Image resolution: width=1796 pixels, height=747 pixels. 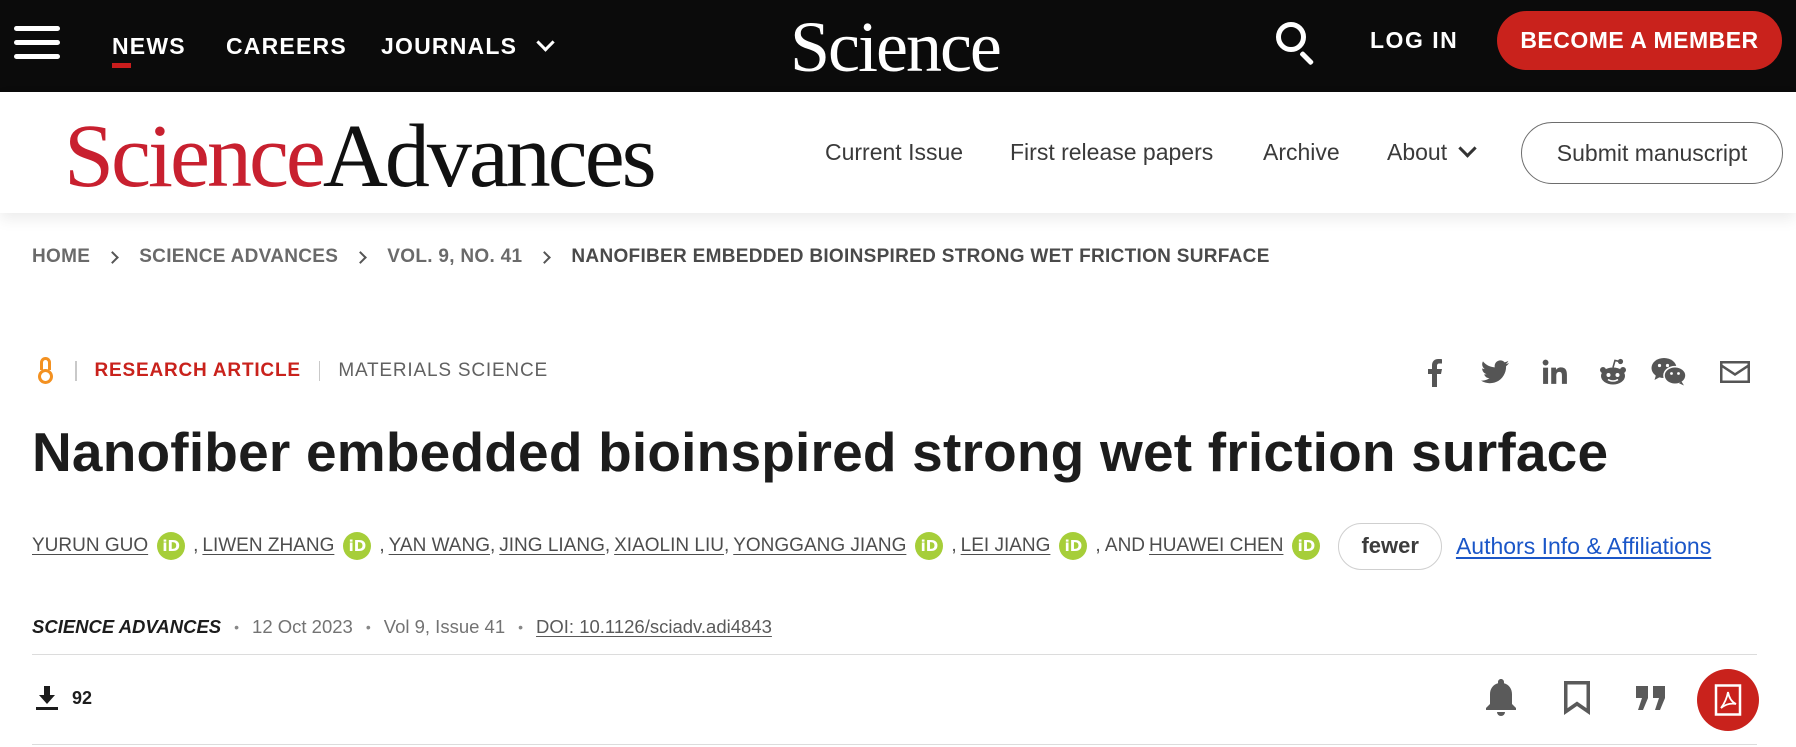 What do you see at coordinates (121, 65) in the screenshot?
I see `active-nav-indicator` at bounding box center [121, 65].